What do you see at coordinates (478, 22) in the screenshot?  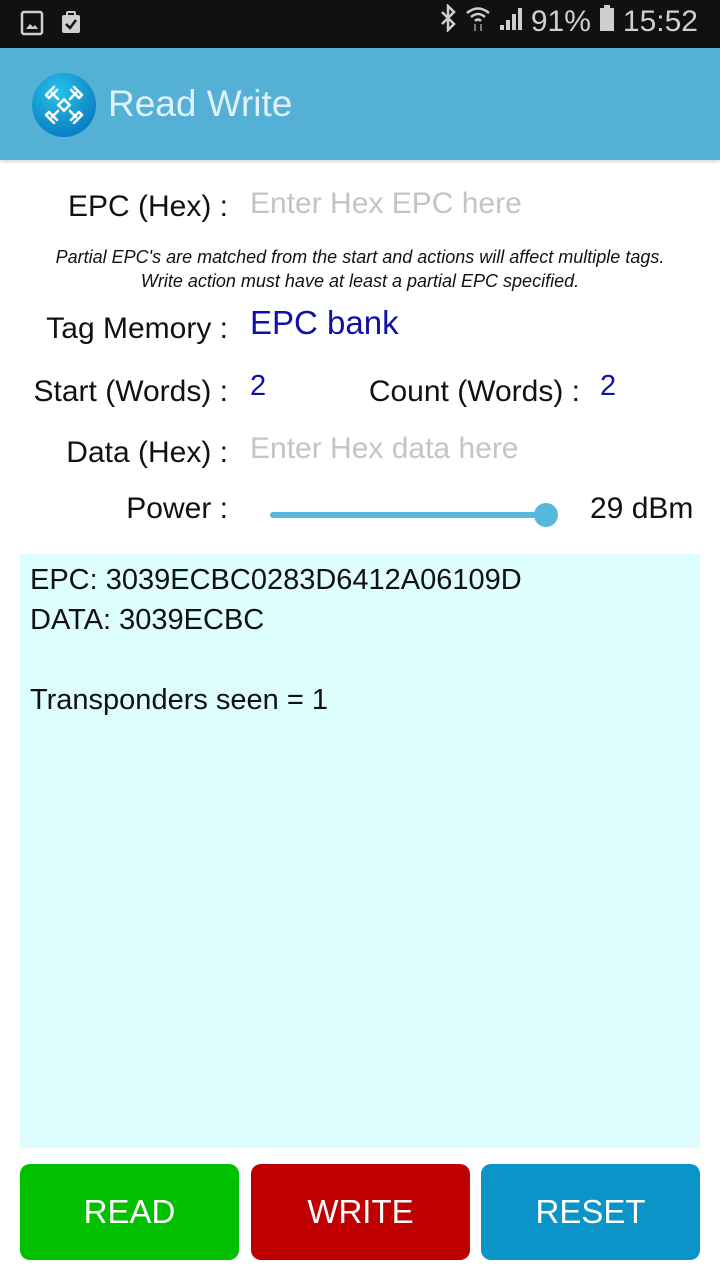 I see `wifi-icon` at bounding box center [478, 22].